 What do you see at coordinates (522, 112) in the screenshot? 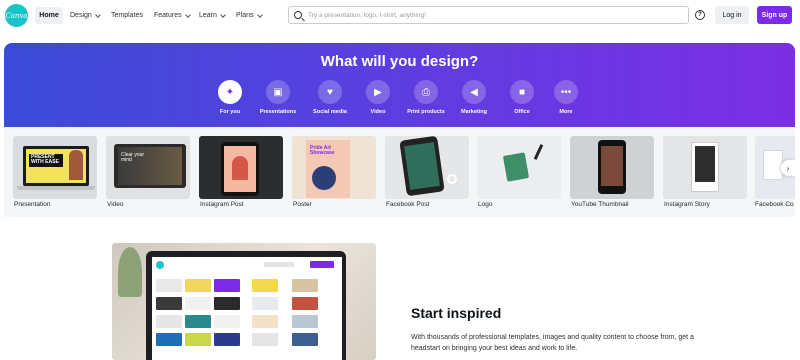
I see `category-label: Office` at bounding box center [522, 112].